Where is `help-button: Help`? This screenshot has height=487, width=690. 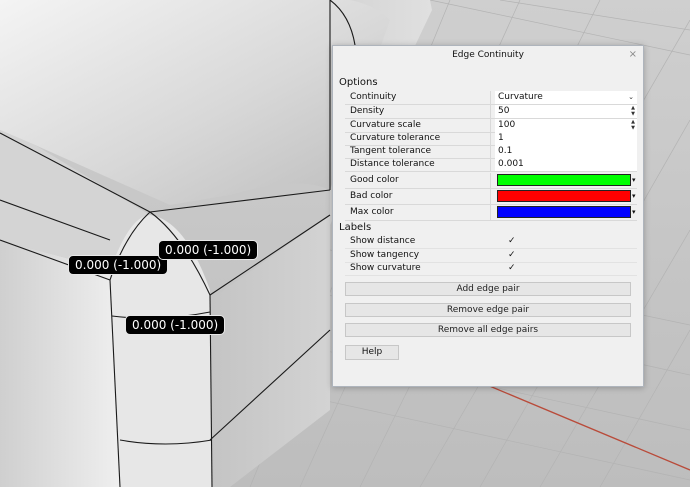 help-button: Help is located at coordinates (372, 352).